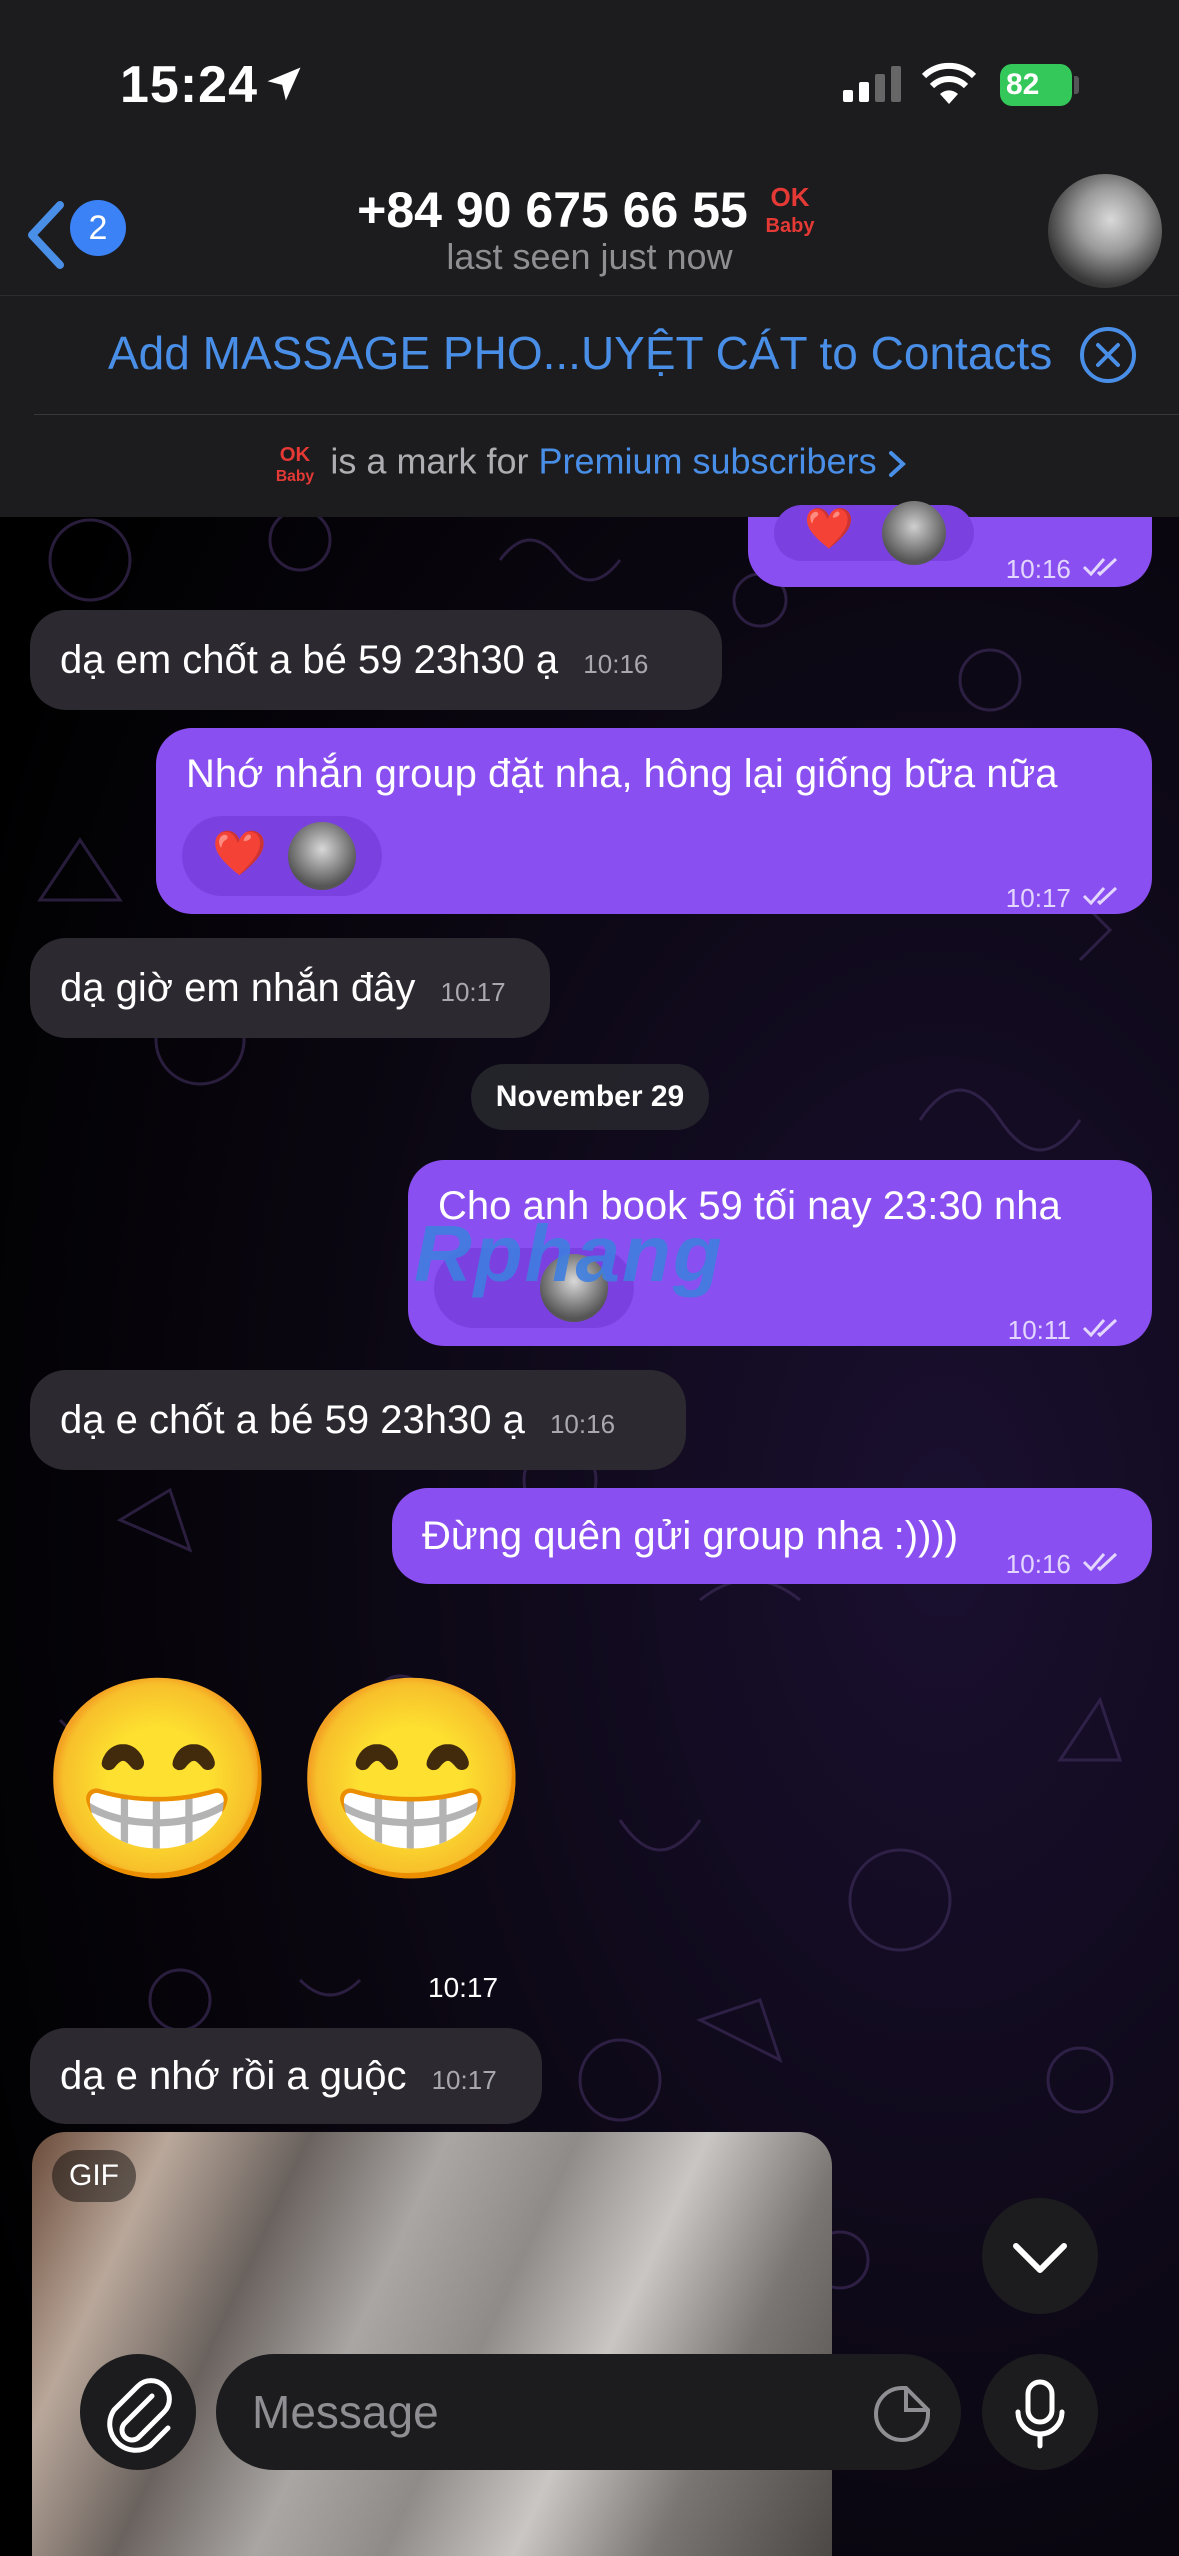  What do you see at coordinates (707, 461) in the screenshot?
I see `premium-subscribers-link: Premium subscribers` at bounding box center [707, 461].